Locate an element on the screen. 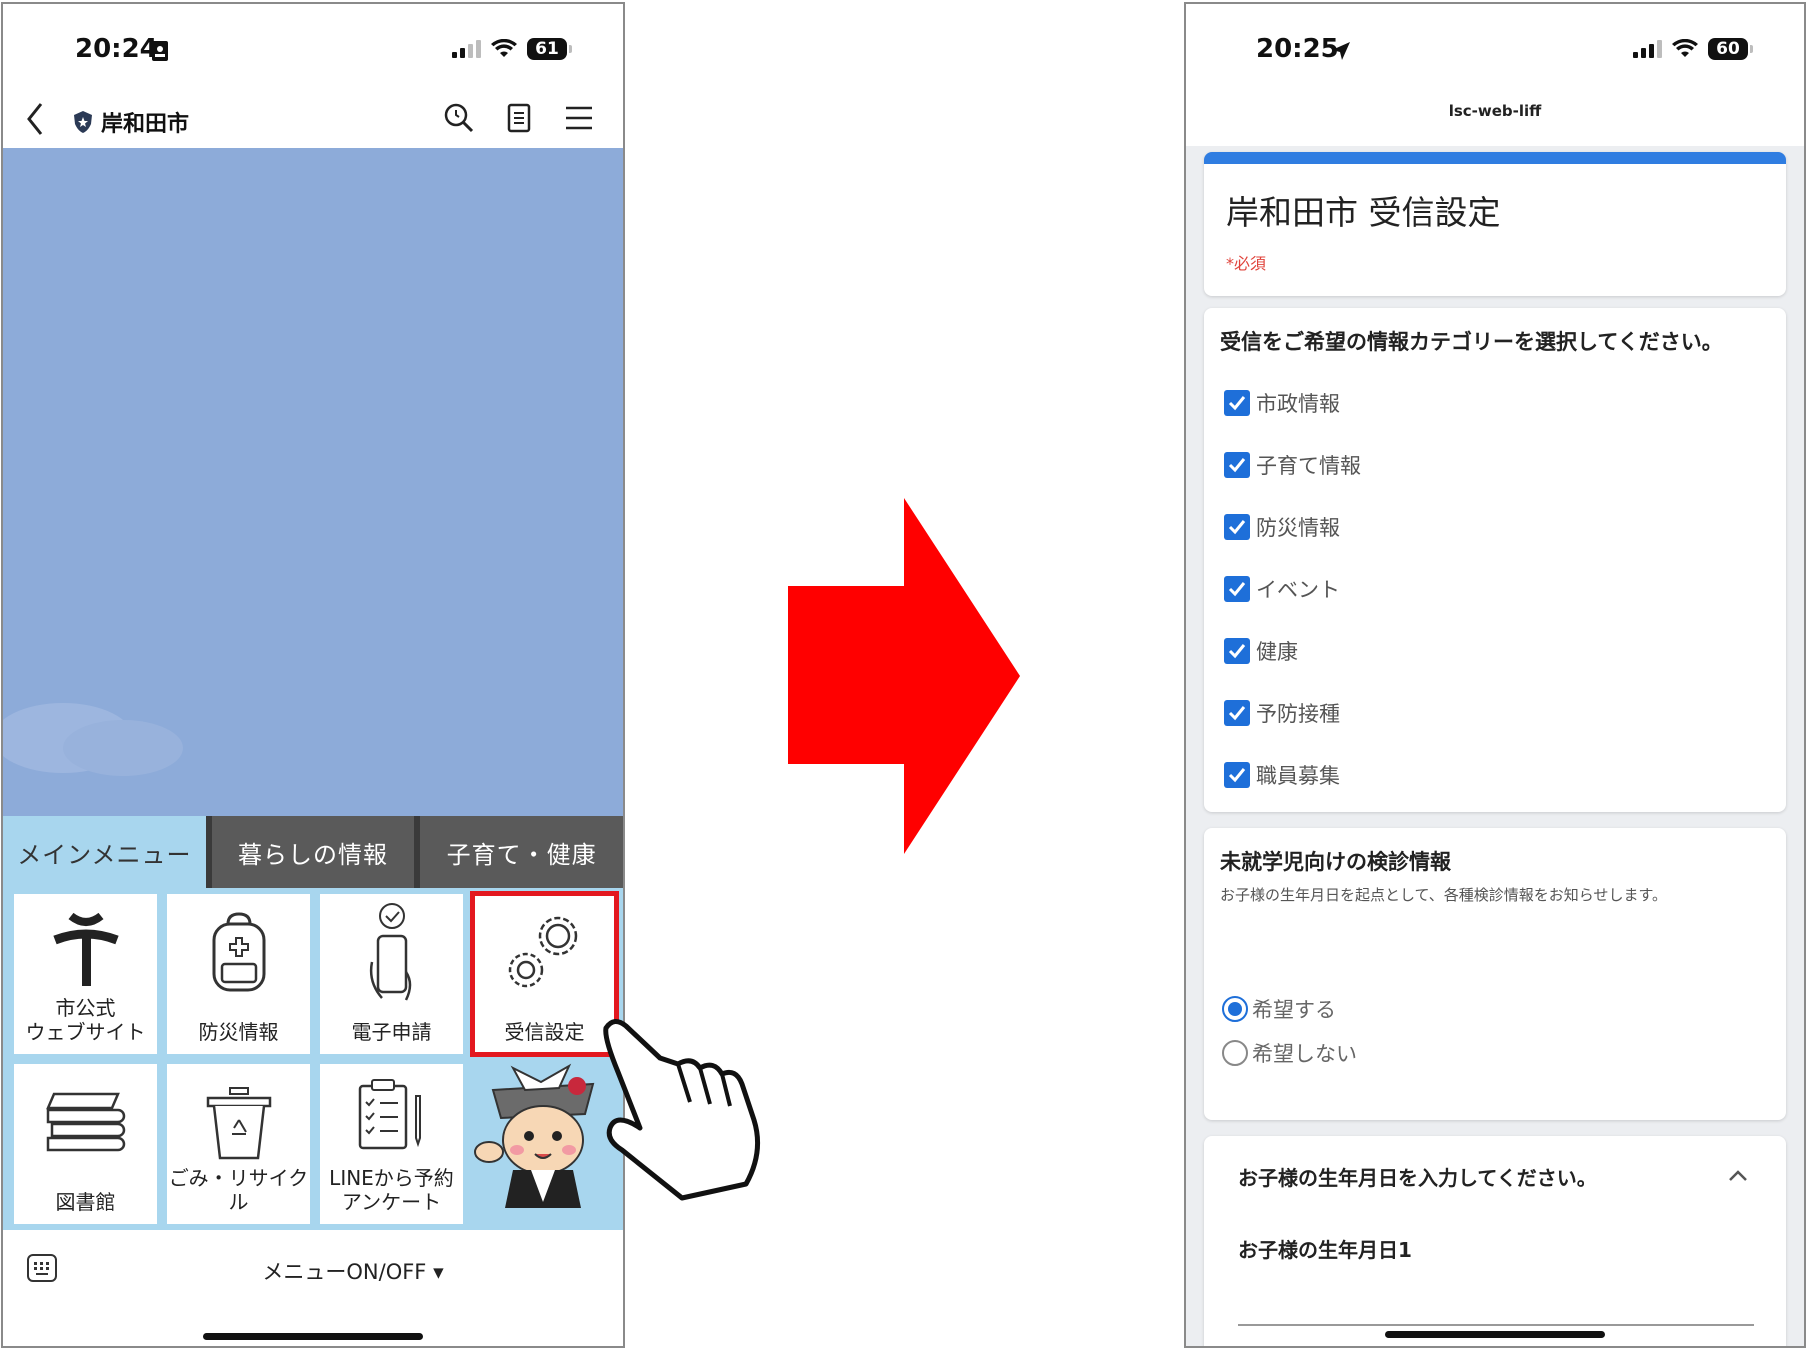 This screenshot has height=1350, width=1808. tile-e-application: 電子申請 is located at coordinates (391, 974).